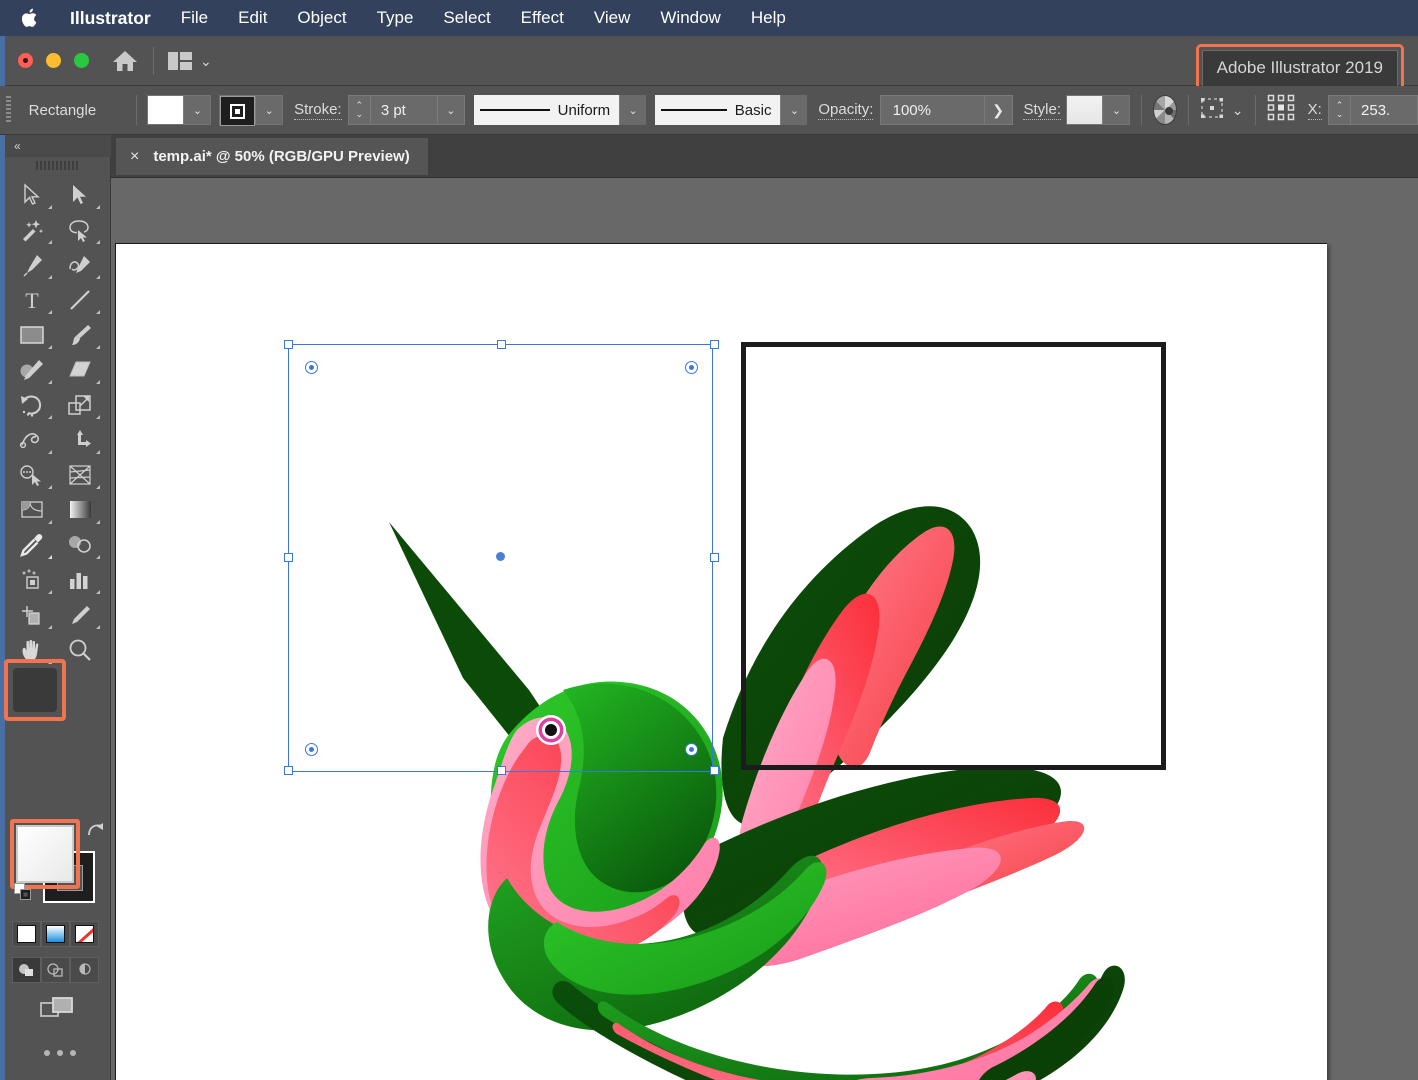 The width and height of the screenshot is (1418, 1080). What do you see at coordinates (714, 557) in the screenshot?
I see `selection-handle-middle-right` at bounding box center [714, 557].